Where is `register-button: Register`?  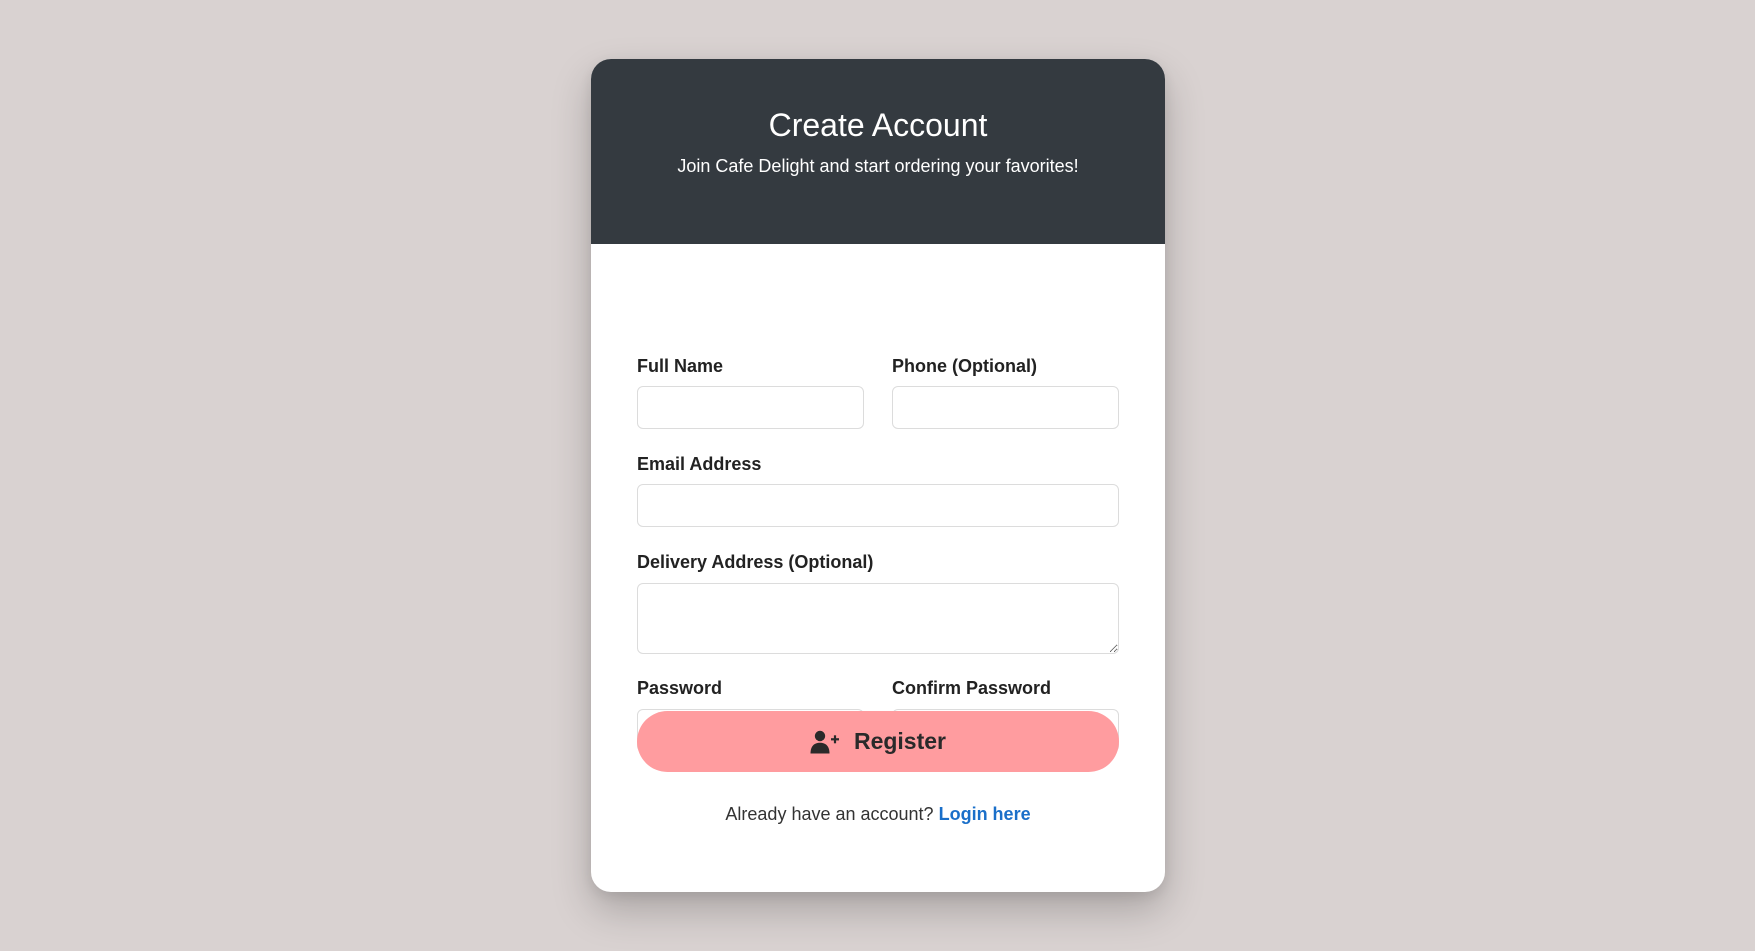 register-button: Register is located at coordinates (878, 741).